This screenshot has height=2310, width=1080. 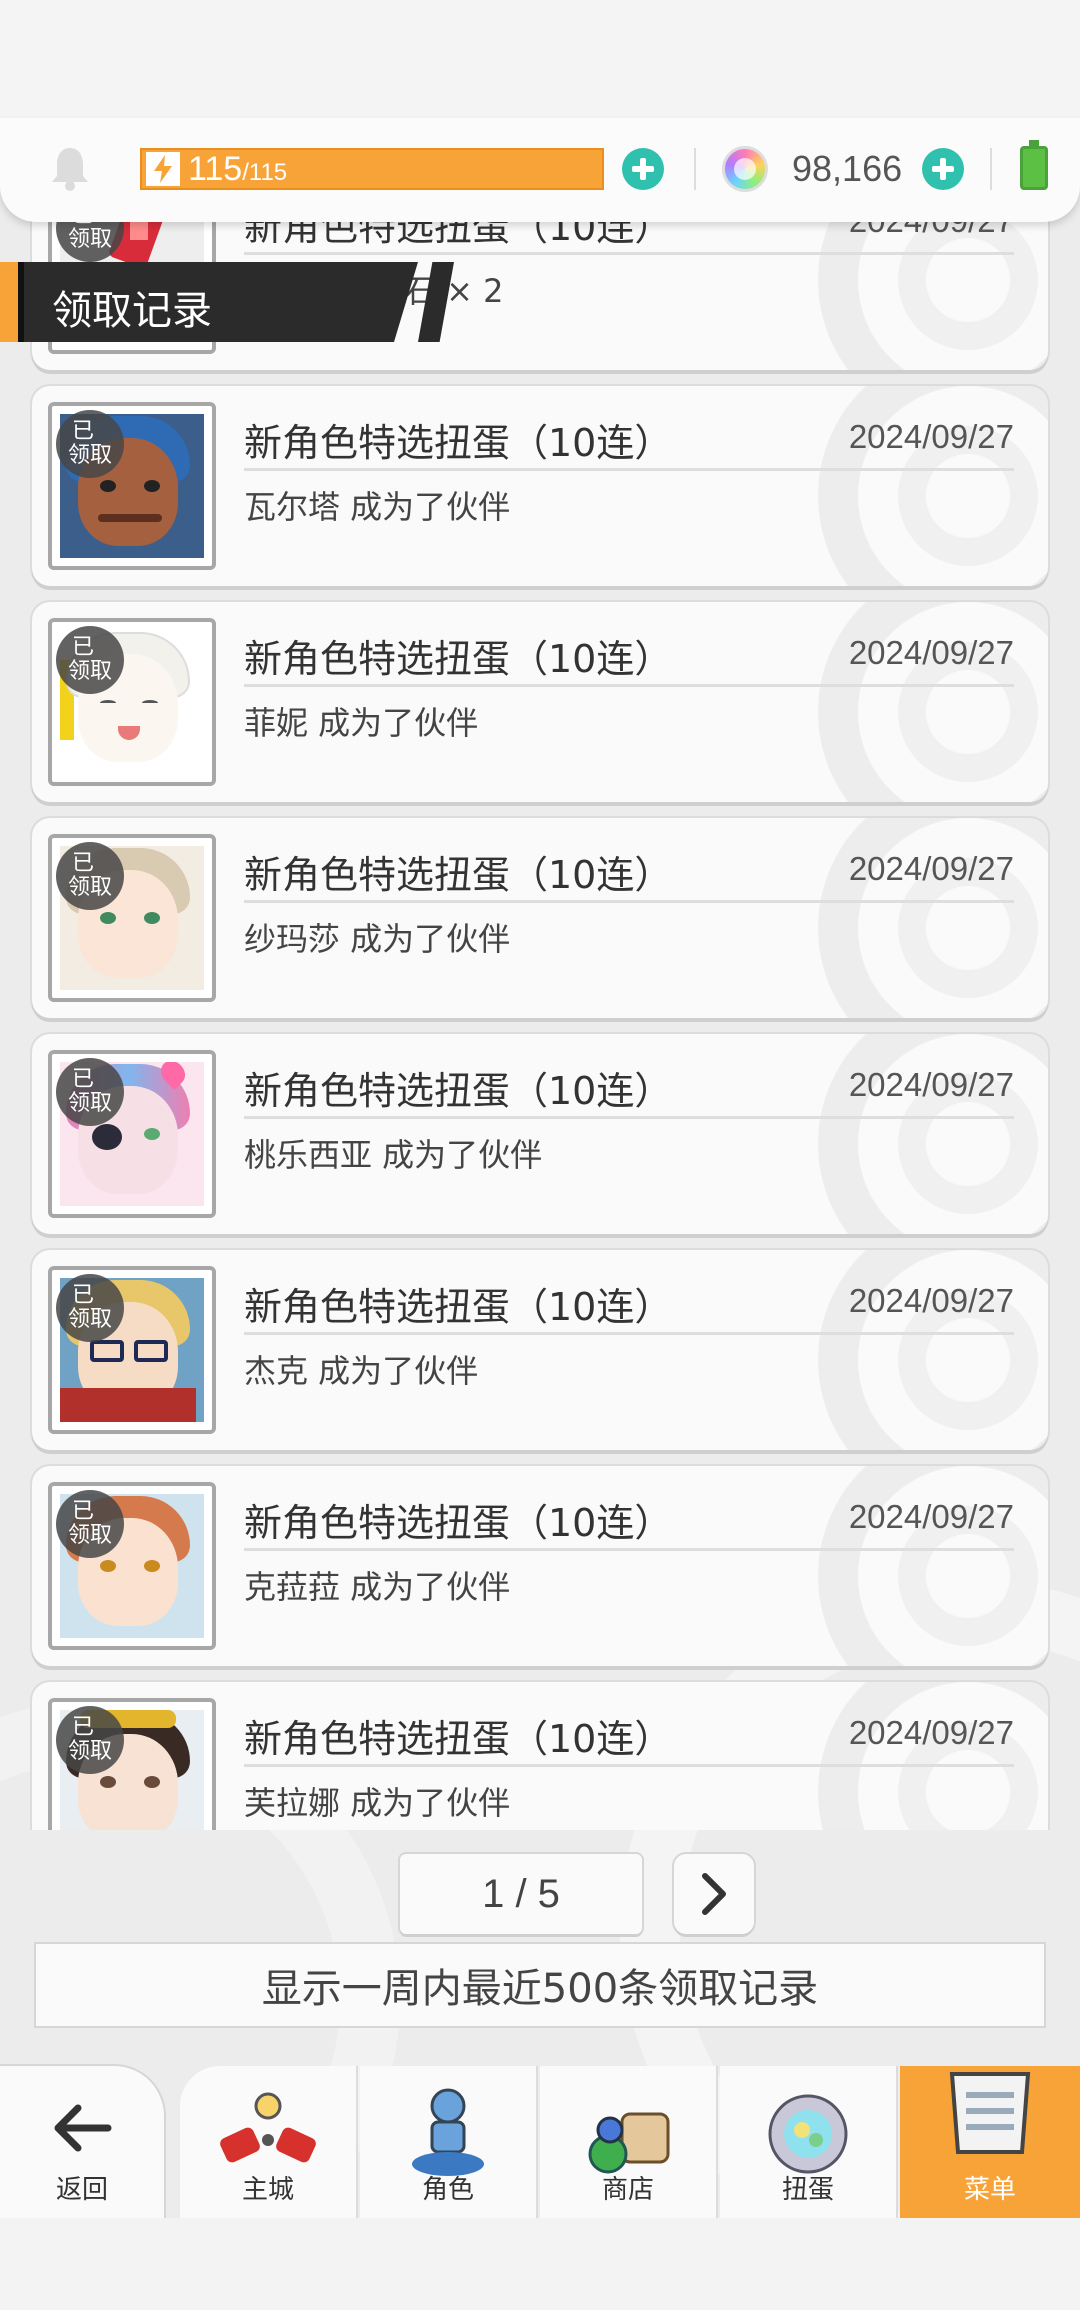 What do you see at coordinates (377, 507) in the screenshot?
I see `record-desc: 瓦尔塔 成为了伙伴` at bounding box center [377, 507].